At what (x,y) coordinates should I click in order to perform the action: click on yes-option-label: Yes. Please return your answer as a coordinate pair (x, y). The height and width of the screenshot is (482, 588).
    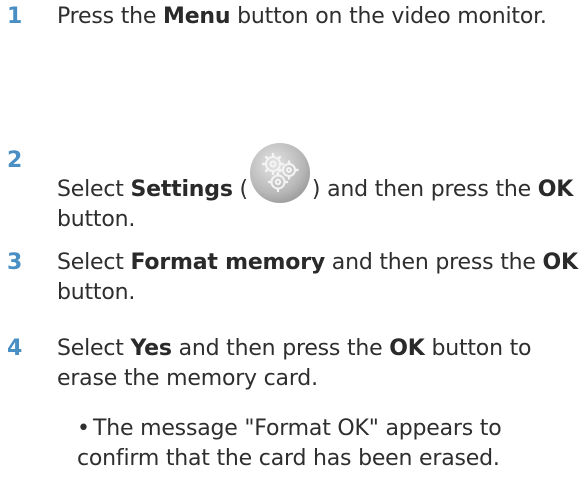
    Looking at the image, I should click on (151, 348).